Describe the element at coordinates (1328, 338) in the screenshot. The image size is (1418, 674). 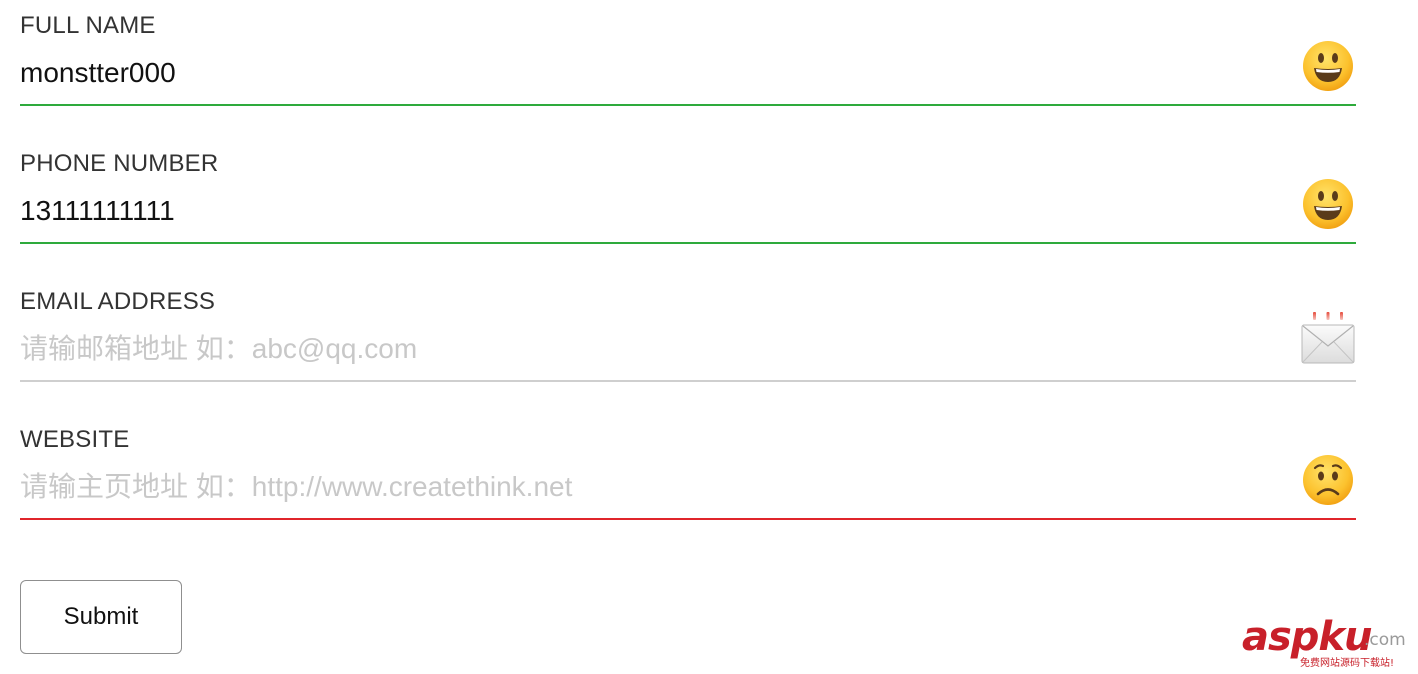
I see `incoming-envelope-icon` at that location.